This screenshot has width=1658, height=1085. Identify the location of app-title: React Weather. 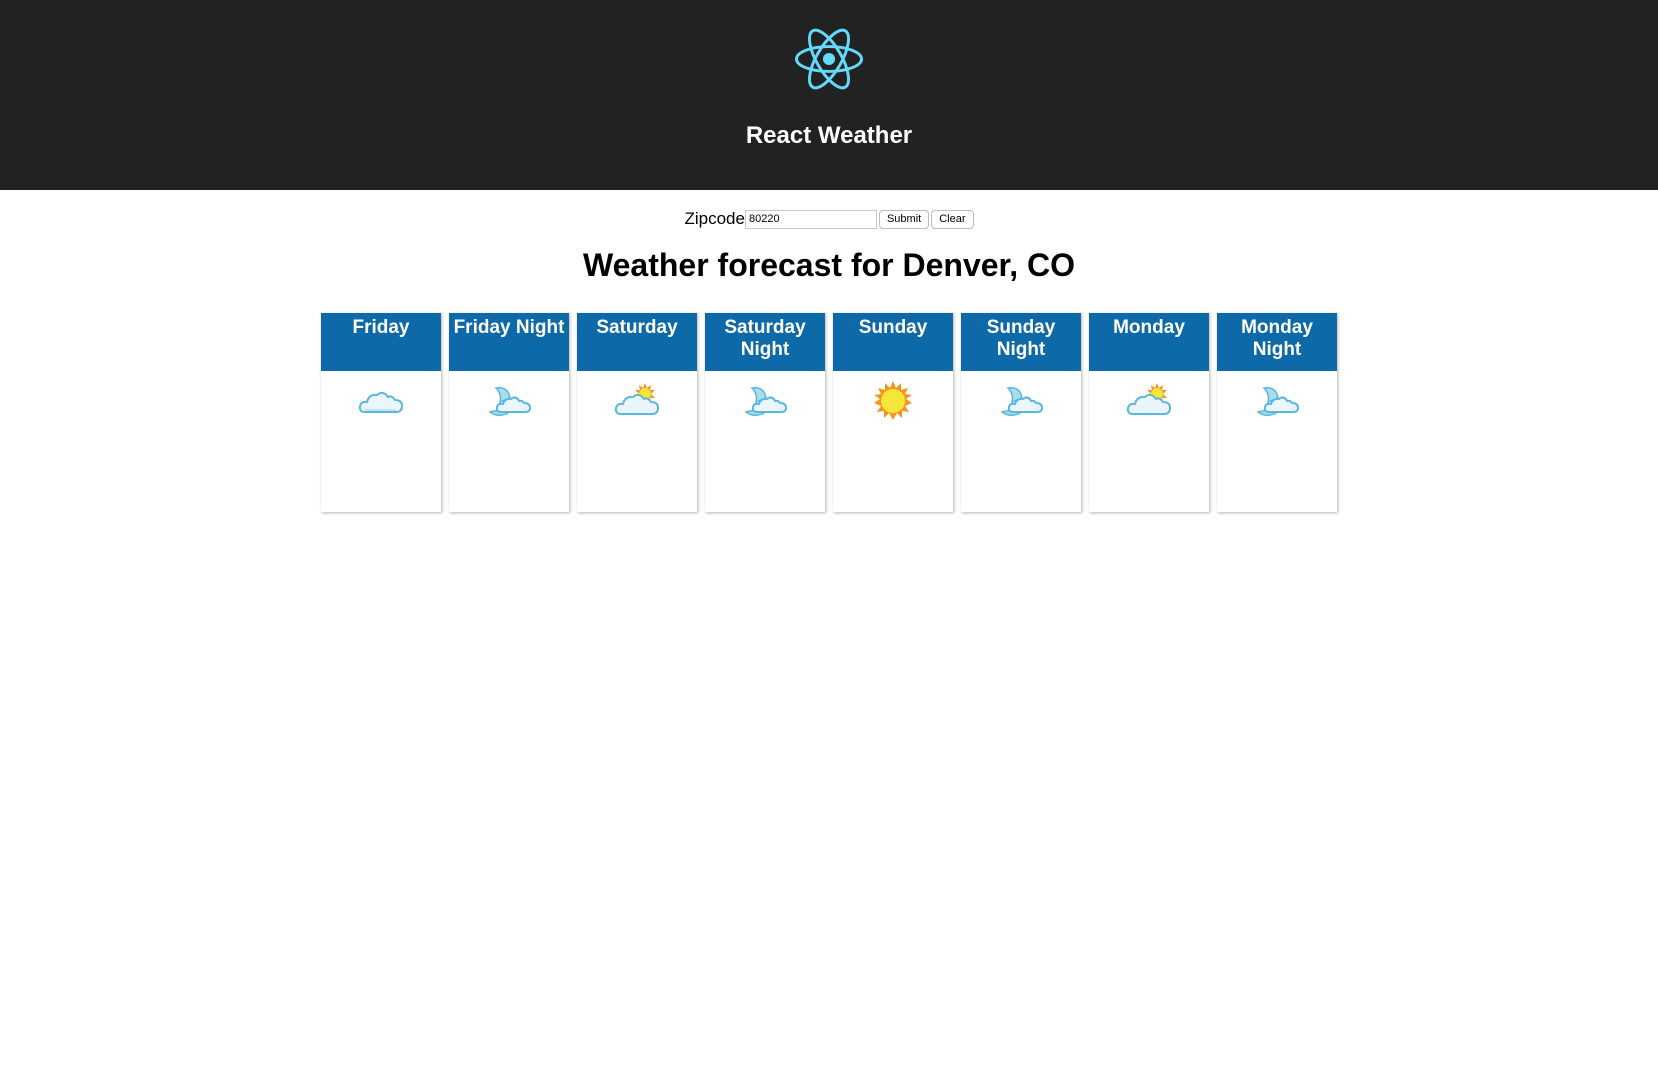
(829, 135).